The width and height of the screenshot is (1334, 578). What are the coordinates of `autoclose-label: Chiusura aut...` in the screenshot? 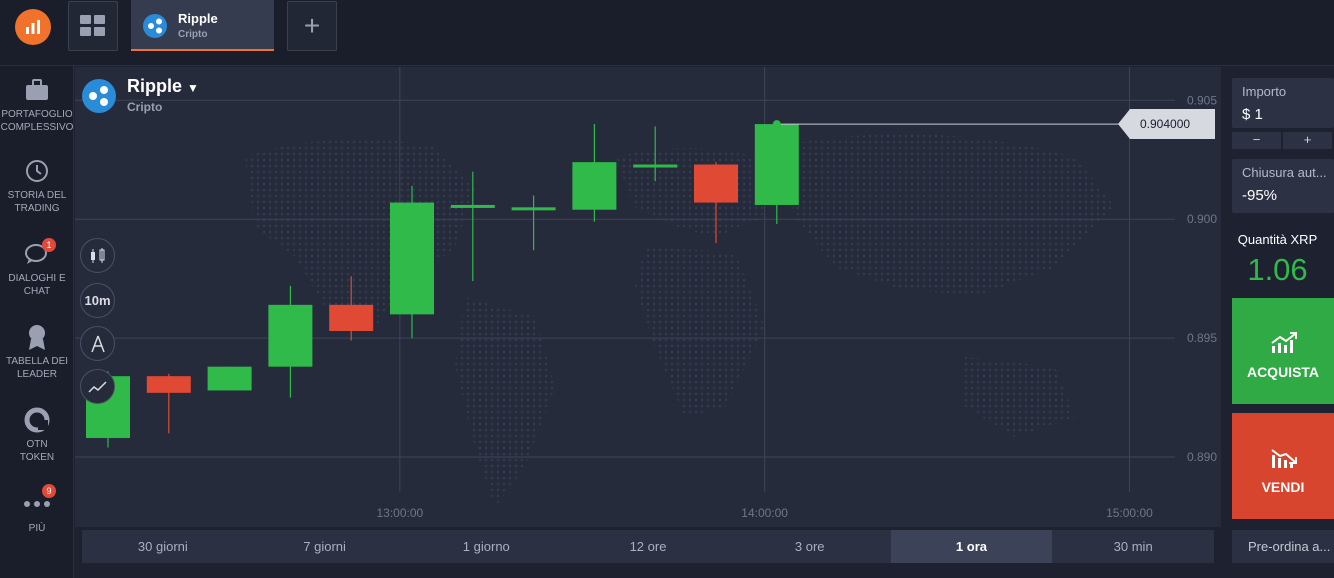 It's located at (1284, 172).